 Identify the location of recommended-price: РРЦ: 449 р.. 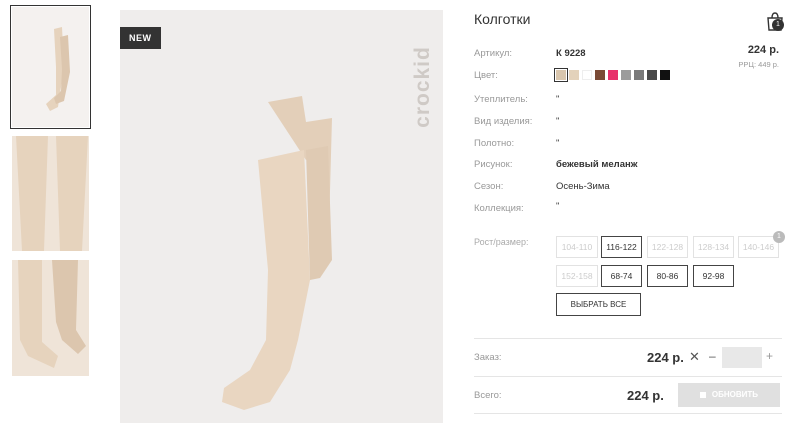
(758, 64).